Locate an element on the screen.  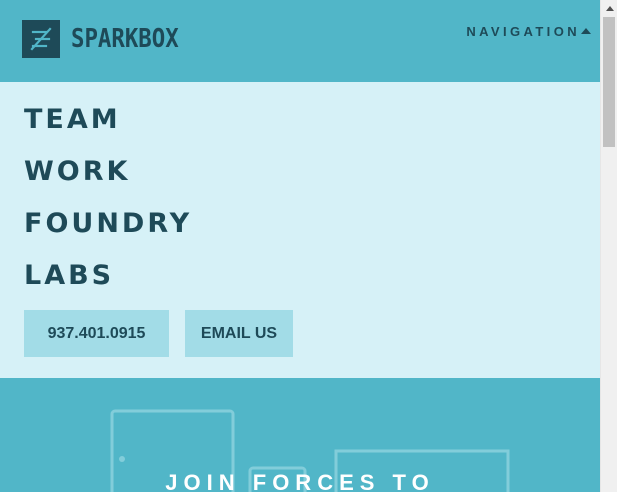
arrow-up-icon is located at coordinates (609, 8).